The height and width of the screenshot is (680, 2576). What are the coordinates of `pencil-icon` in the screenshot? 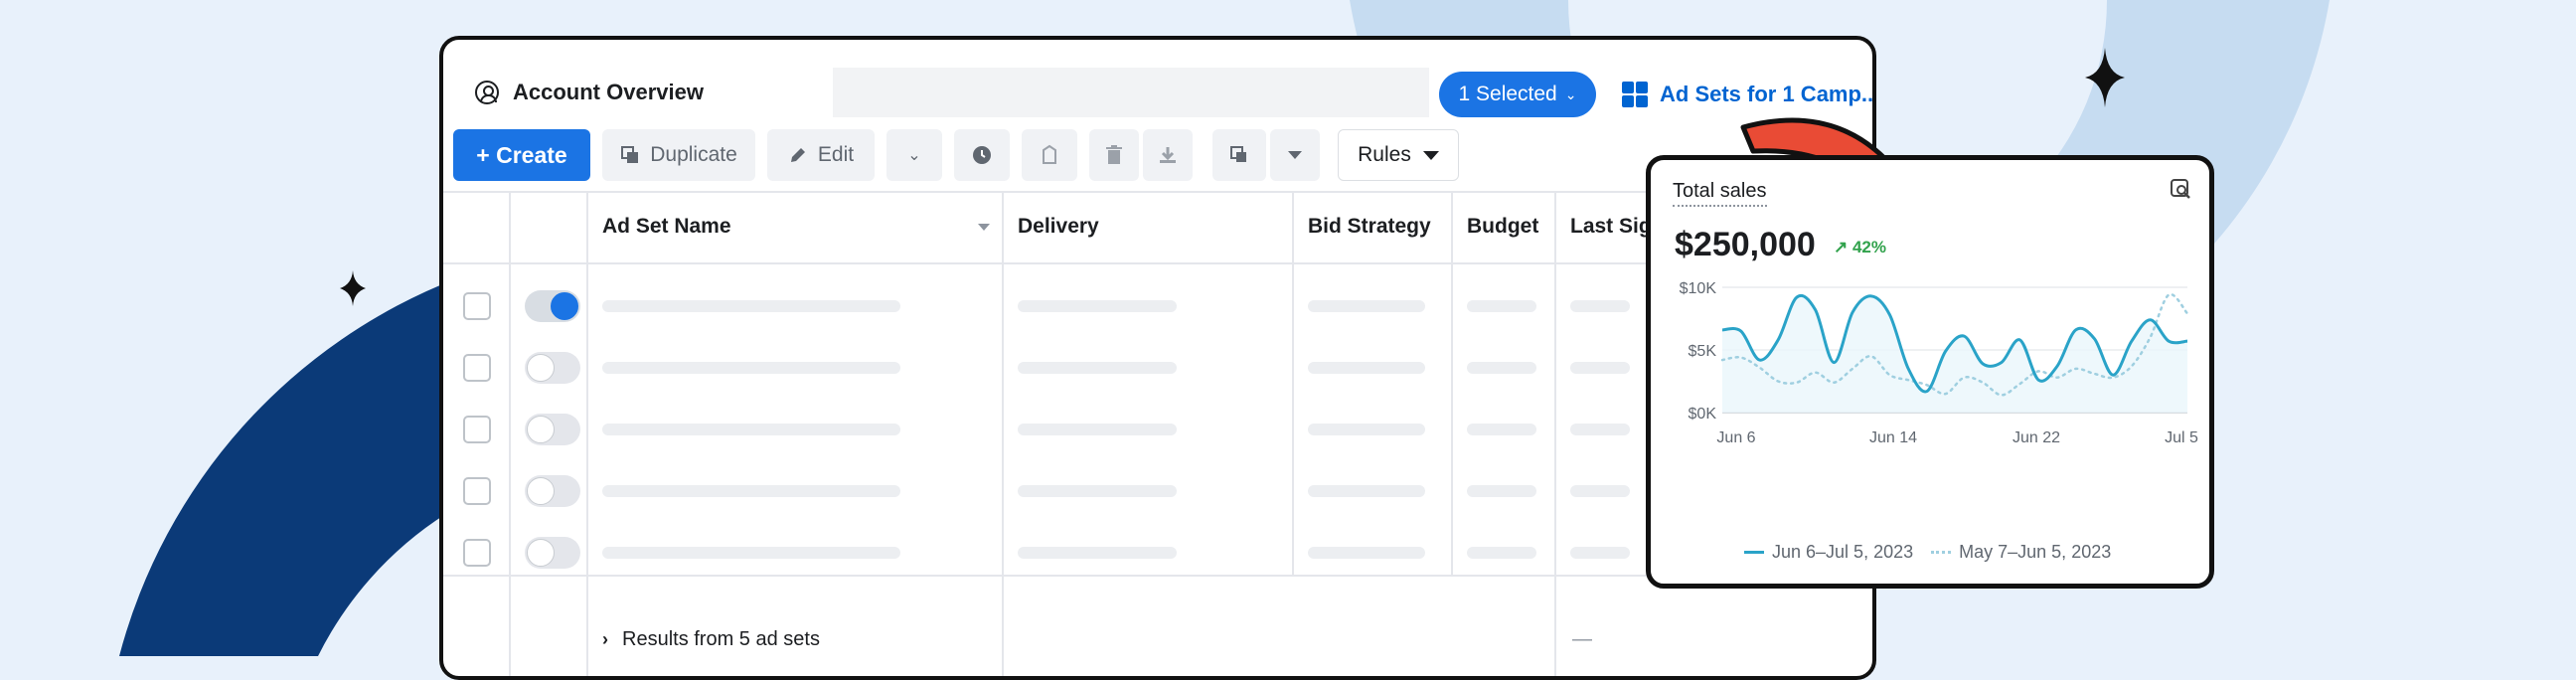 It's located at (797, 155).